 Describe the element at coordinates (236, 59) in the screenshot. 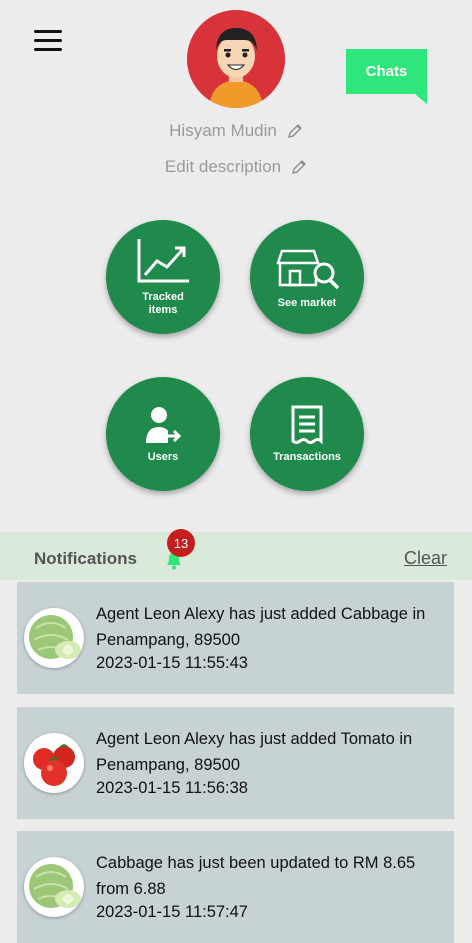

I see `avatar` at that location.